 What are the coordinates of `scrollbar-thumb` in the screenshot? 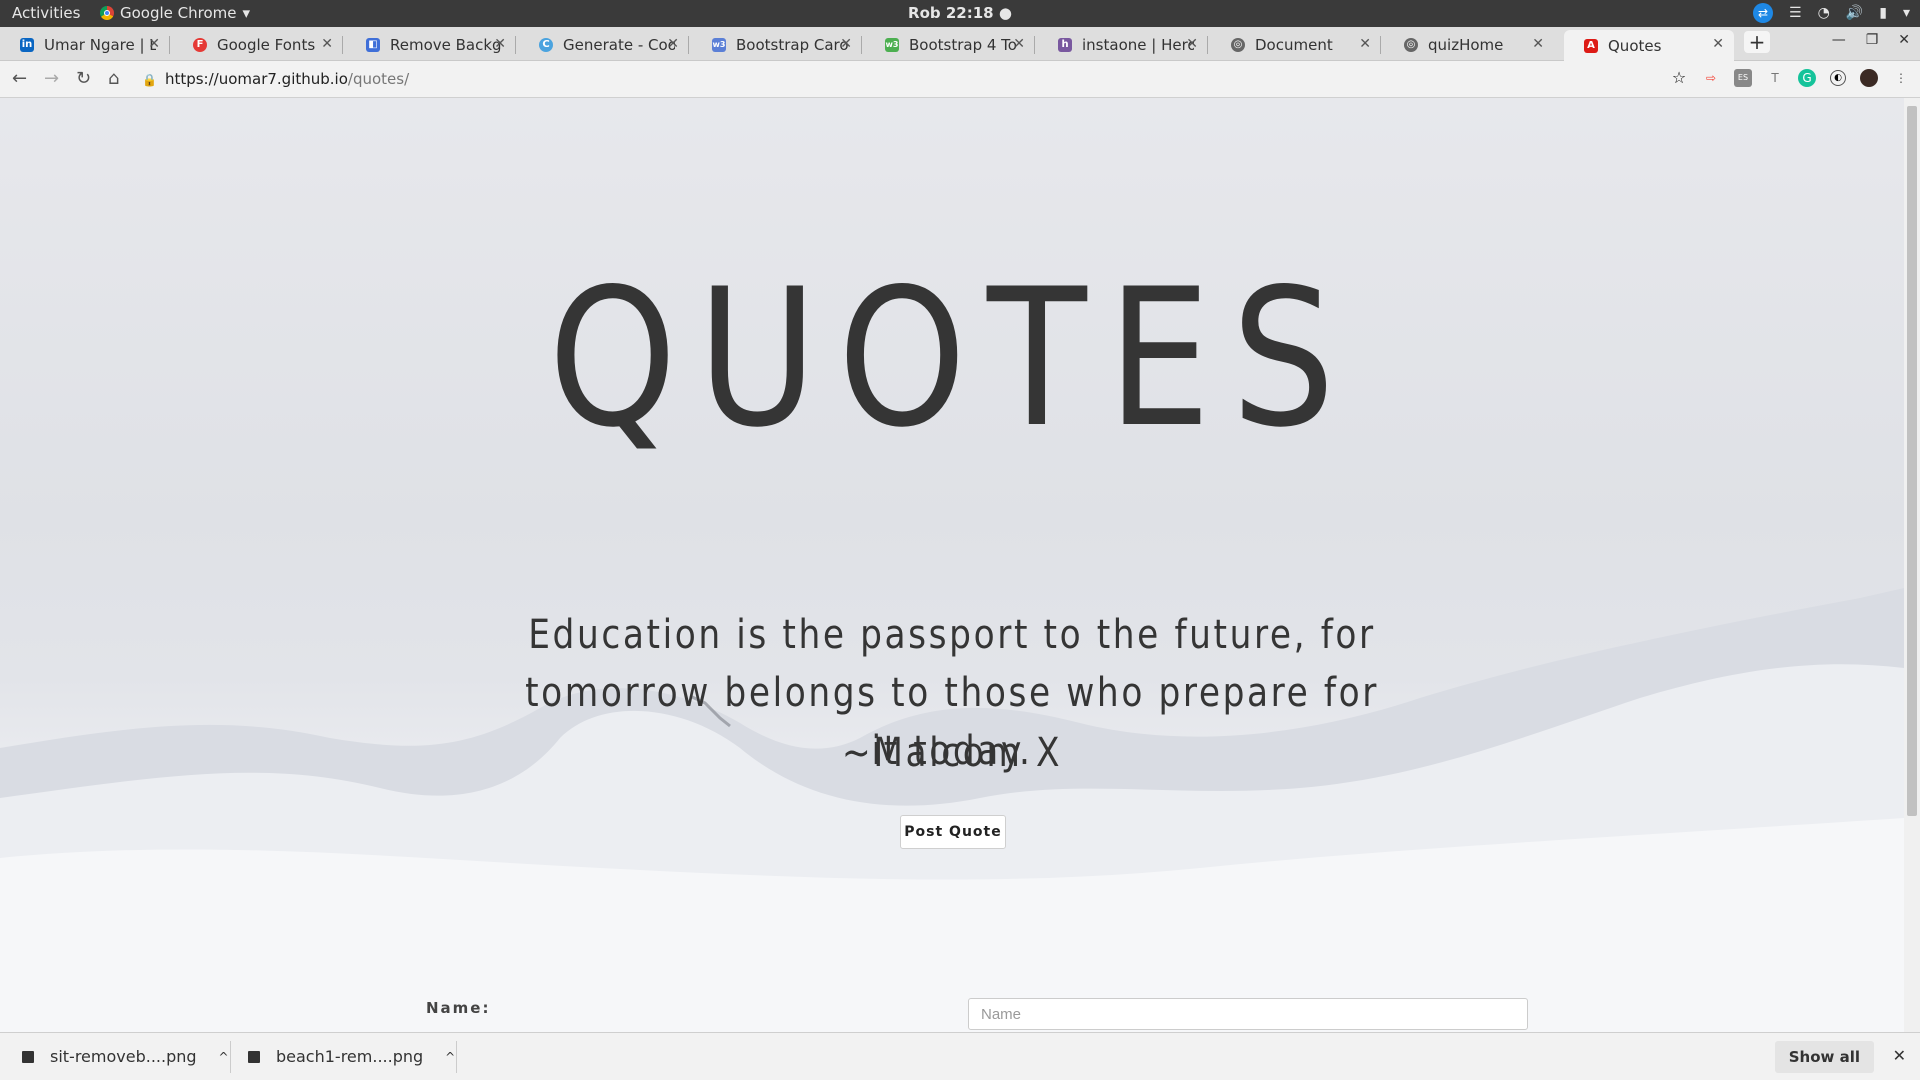 It's located at (1912, 461).